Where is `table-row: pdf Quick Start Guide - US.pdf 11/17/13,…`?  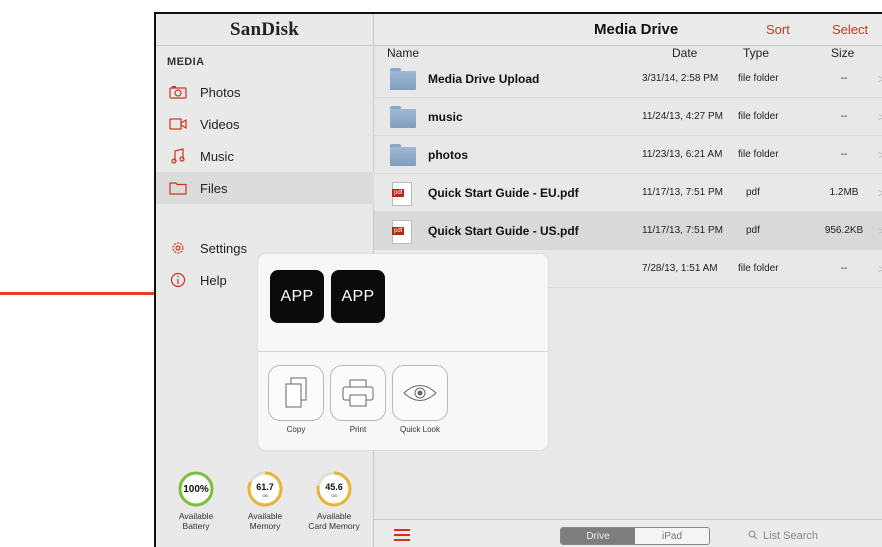
table-row: pdf Quick Start Guide - US.pdf 11/17/13,… is located at coordinates (628, 231).